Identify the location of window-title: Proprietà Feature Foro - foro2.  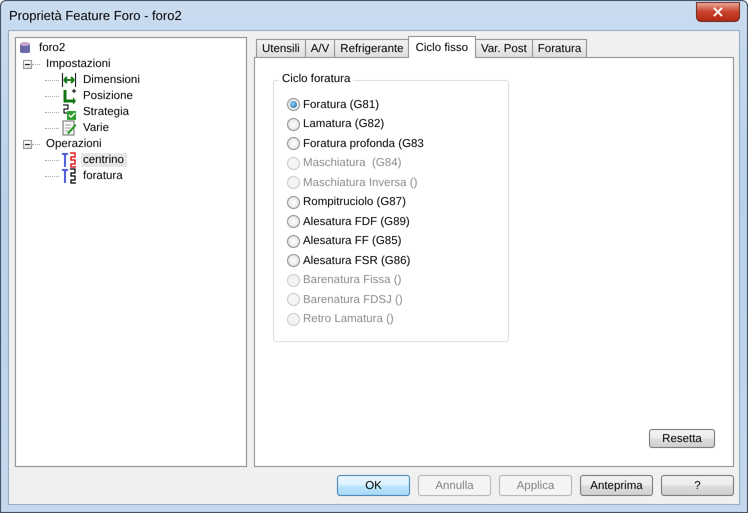
(95, 15).